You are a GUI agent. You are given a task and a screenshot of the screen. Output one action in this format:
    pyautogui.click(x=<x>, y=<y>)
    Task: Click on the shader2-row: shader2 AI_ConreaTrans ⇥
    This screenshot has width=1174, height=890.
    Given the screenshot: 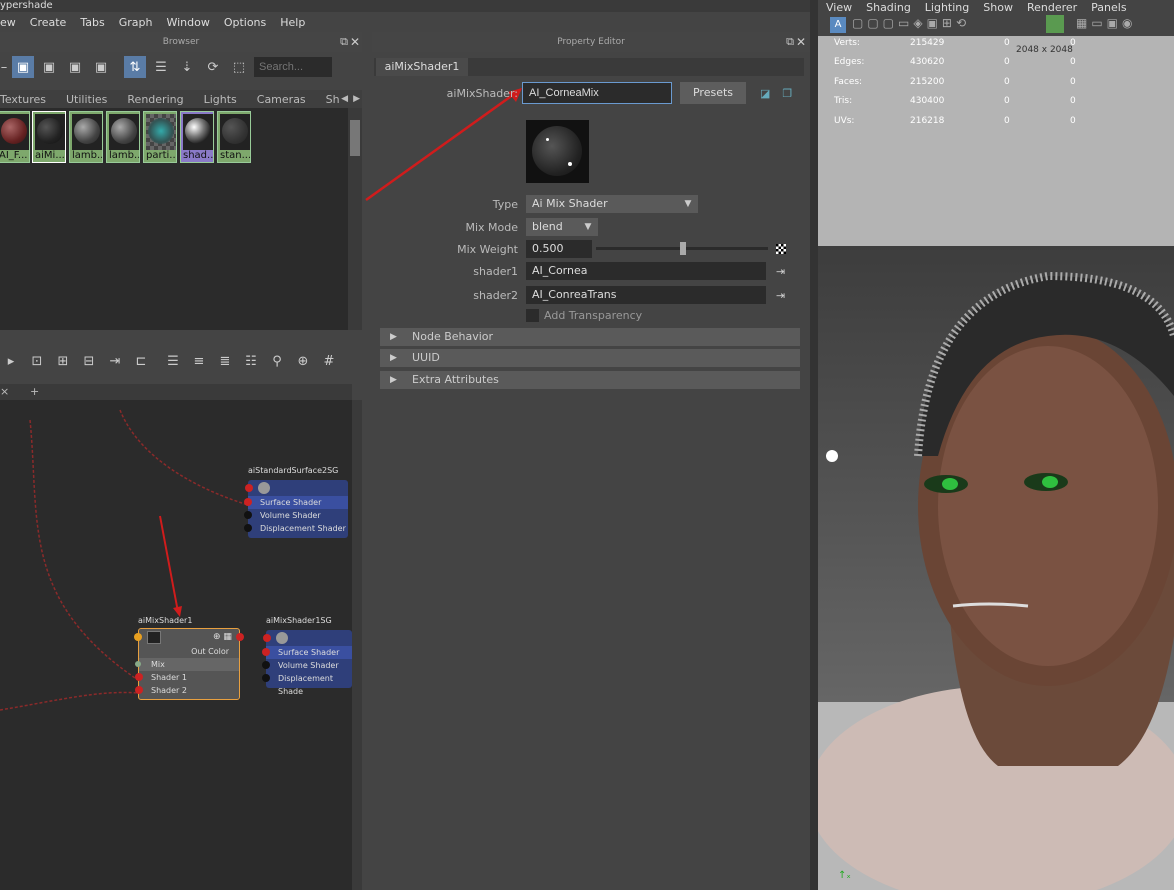 What is the action you would take?
    pyautogui.click(x=602, y=295)
    